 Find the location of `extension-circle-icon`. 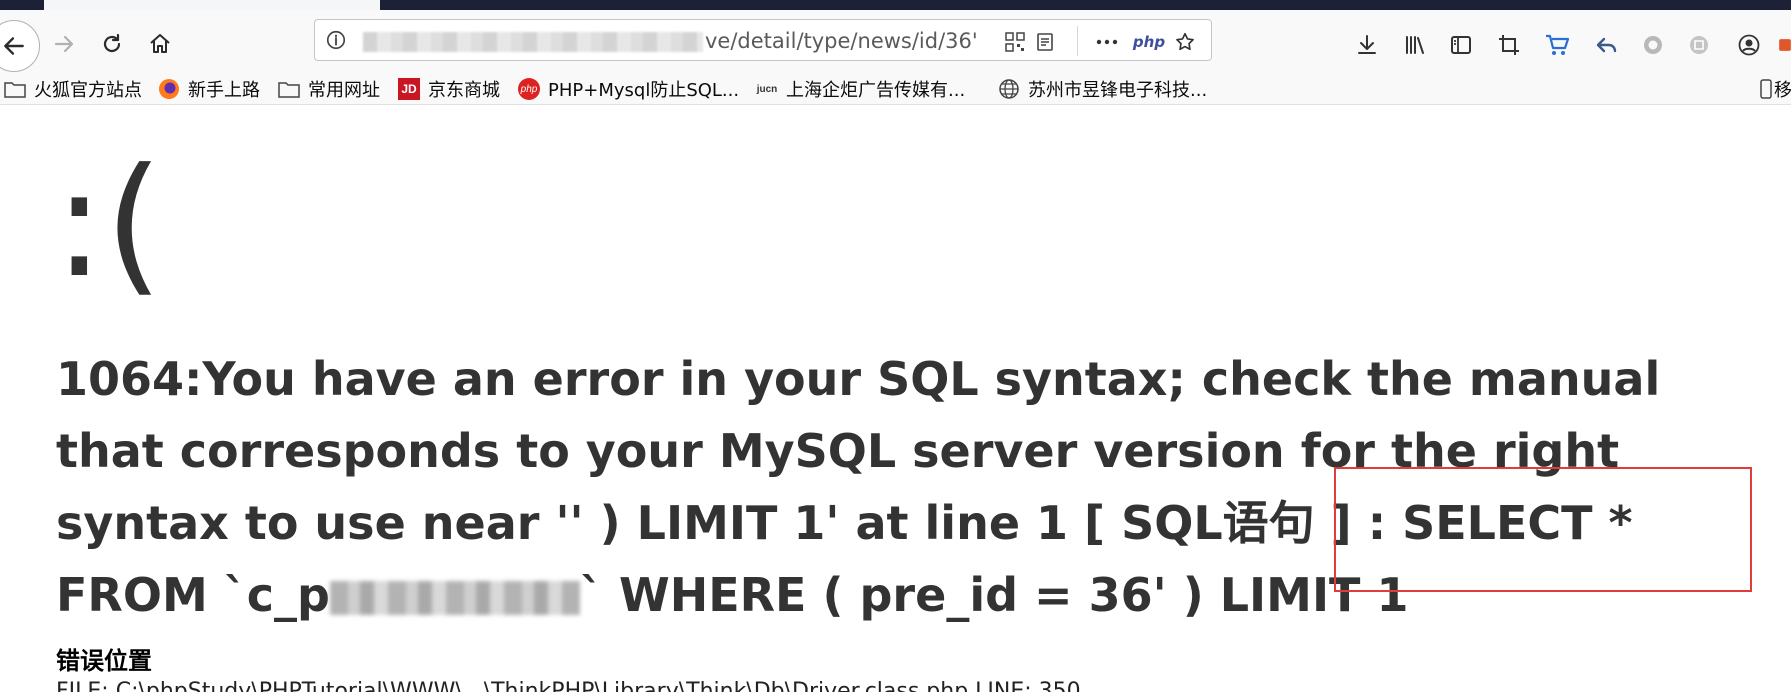

extension-circle-icon is located at coordinates (1653, 45).